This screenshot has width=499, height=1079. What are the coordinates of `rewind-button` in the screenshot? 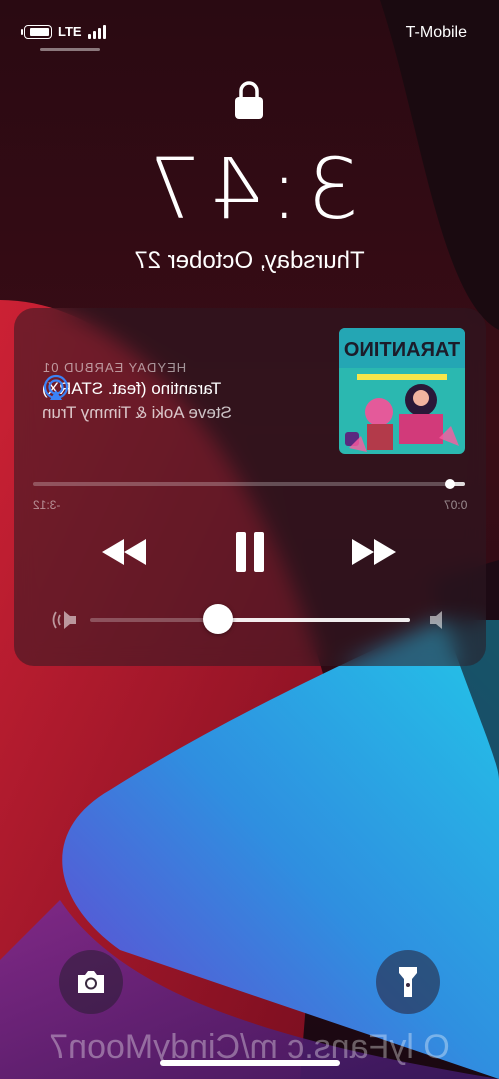 It's located at (125, 552).